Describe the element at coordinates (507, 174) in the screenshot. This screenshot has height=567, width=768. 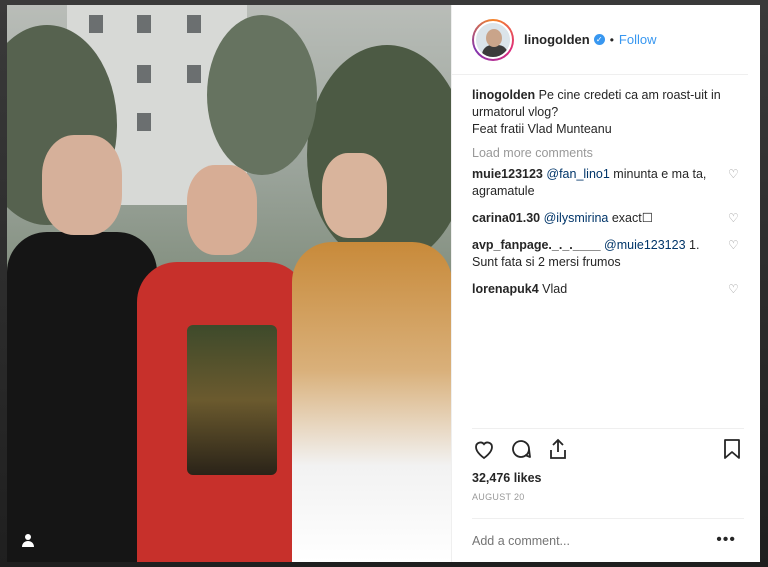
I see `comment-username: muie123123` at that location.